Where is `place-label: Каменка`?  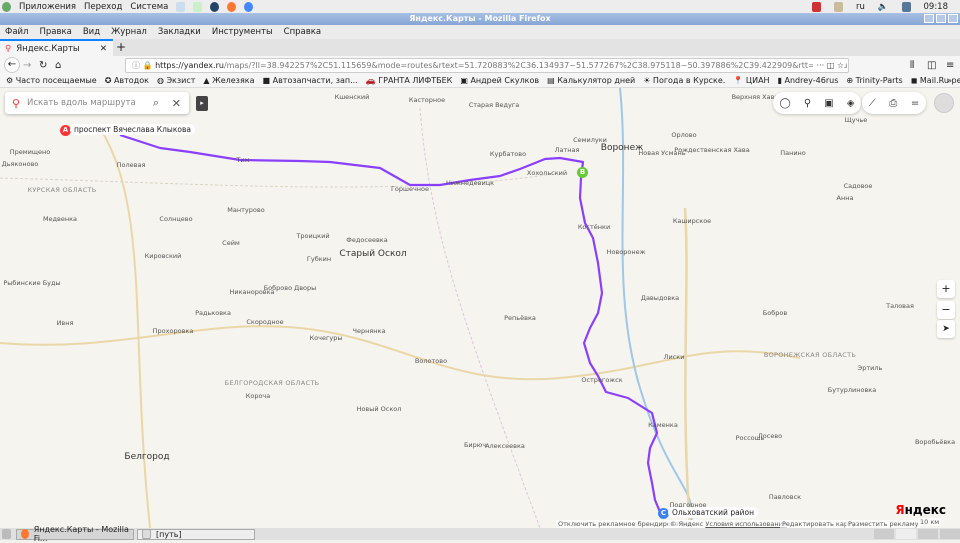 place-label: Каменка is located at coordinates (663, 425).